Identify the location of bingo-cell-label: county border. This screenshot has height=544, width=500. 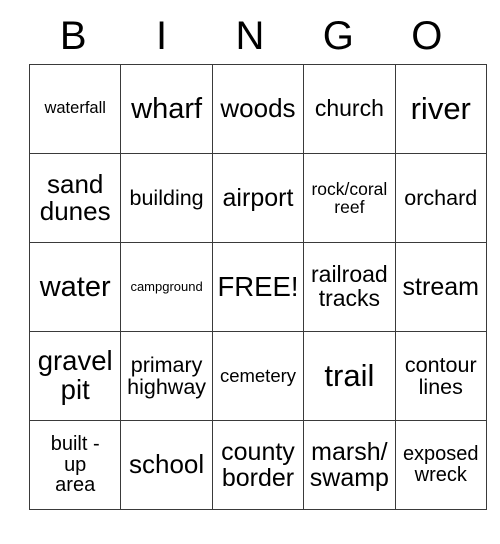
(258, 465).